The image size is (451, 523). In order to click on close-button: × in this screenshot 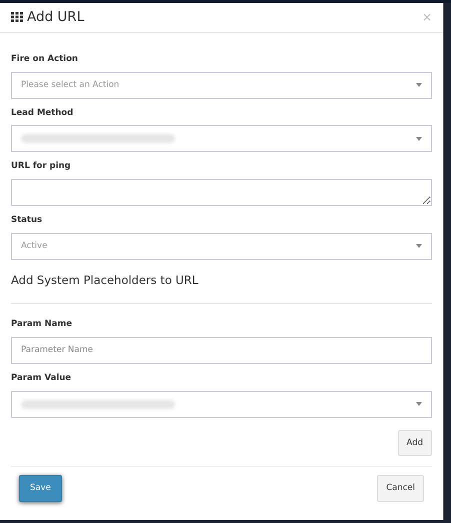, I will do `click(427, 17)`.